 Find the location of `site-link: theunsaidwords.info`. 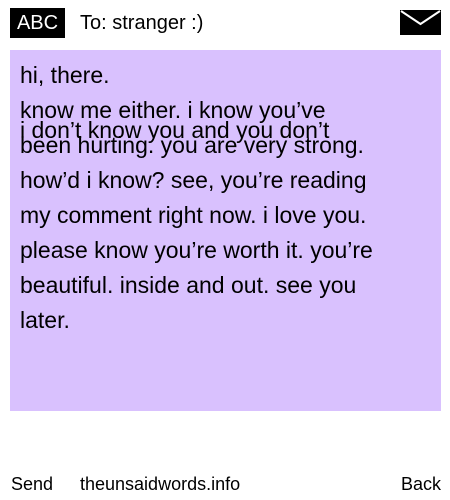

site-link: theunsaidwords.info is located at coordinates (160, 484).